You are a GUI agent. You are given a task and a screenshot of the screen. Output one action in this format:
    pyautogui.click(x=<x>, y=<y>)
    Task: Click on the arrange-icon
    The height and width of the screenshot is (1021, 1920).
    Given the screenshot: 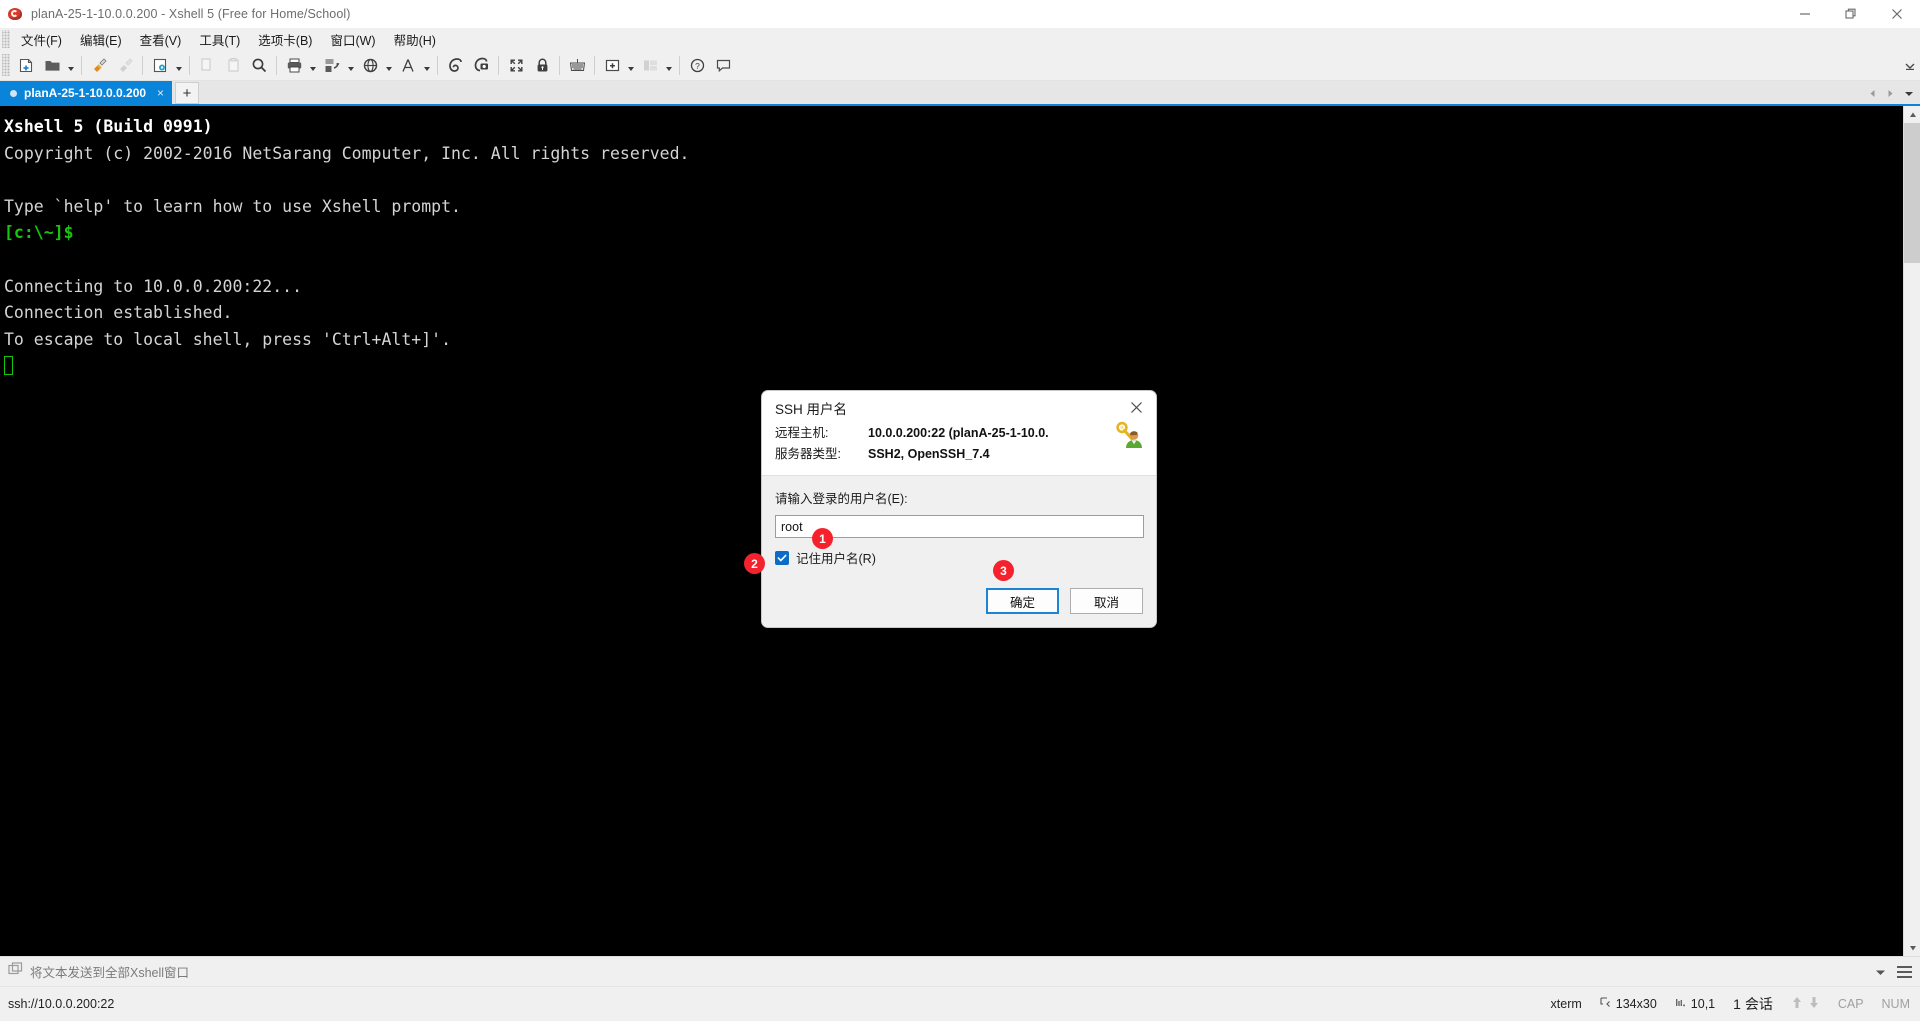 What is the action you would take?
    pyautogui.click(x=650, y=65)
    